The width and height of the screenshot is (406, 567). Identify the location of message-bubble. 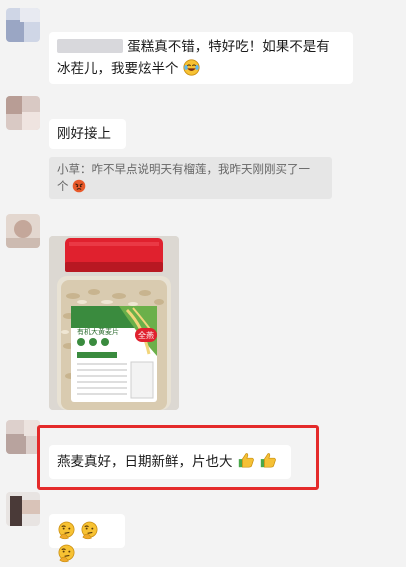
(87, 538).